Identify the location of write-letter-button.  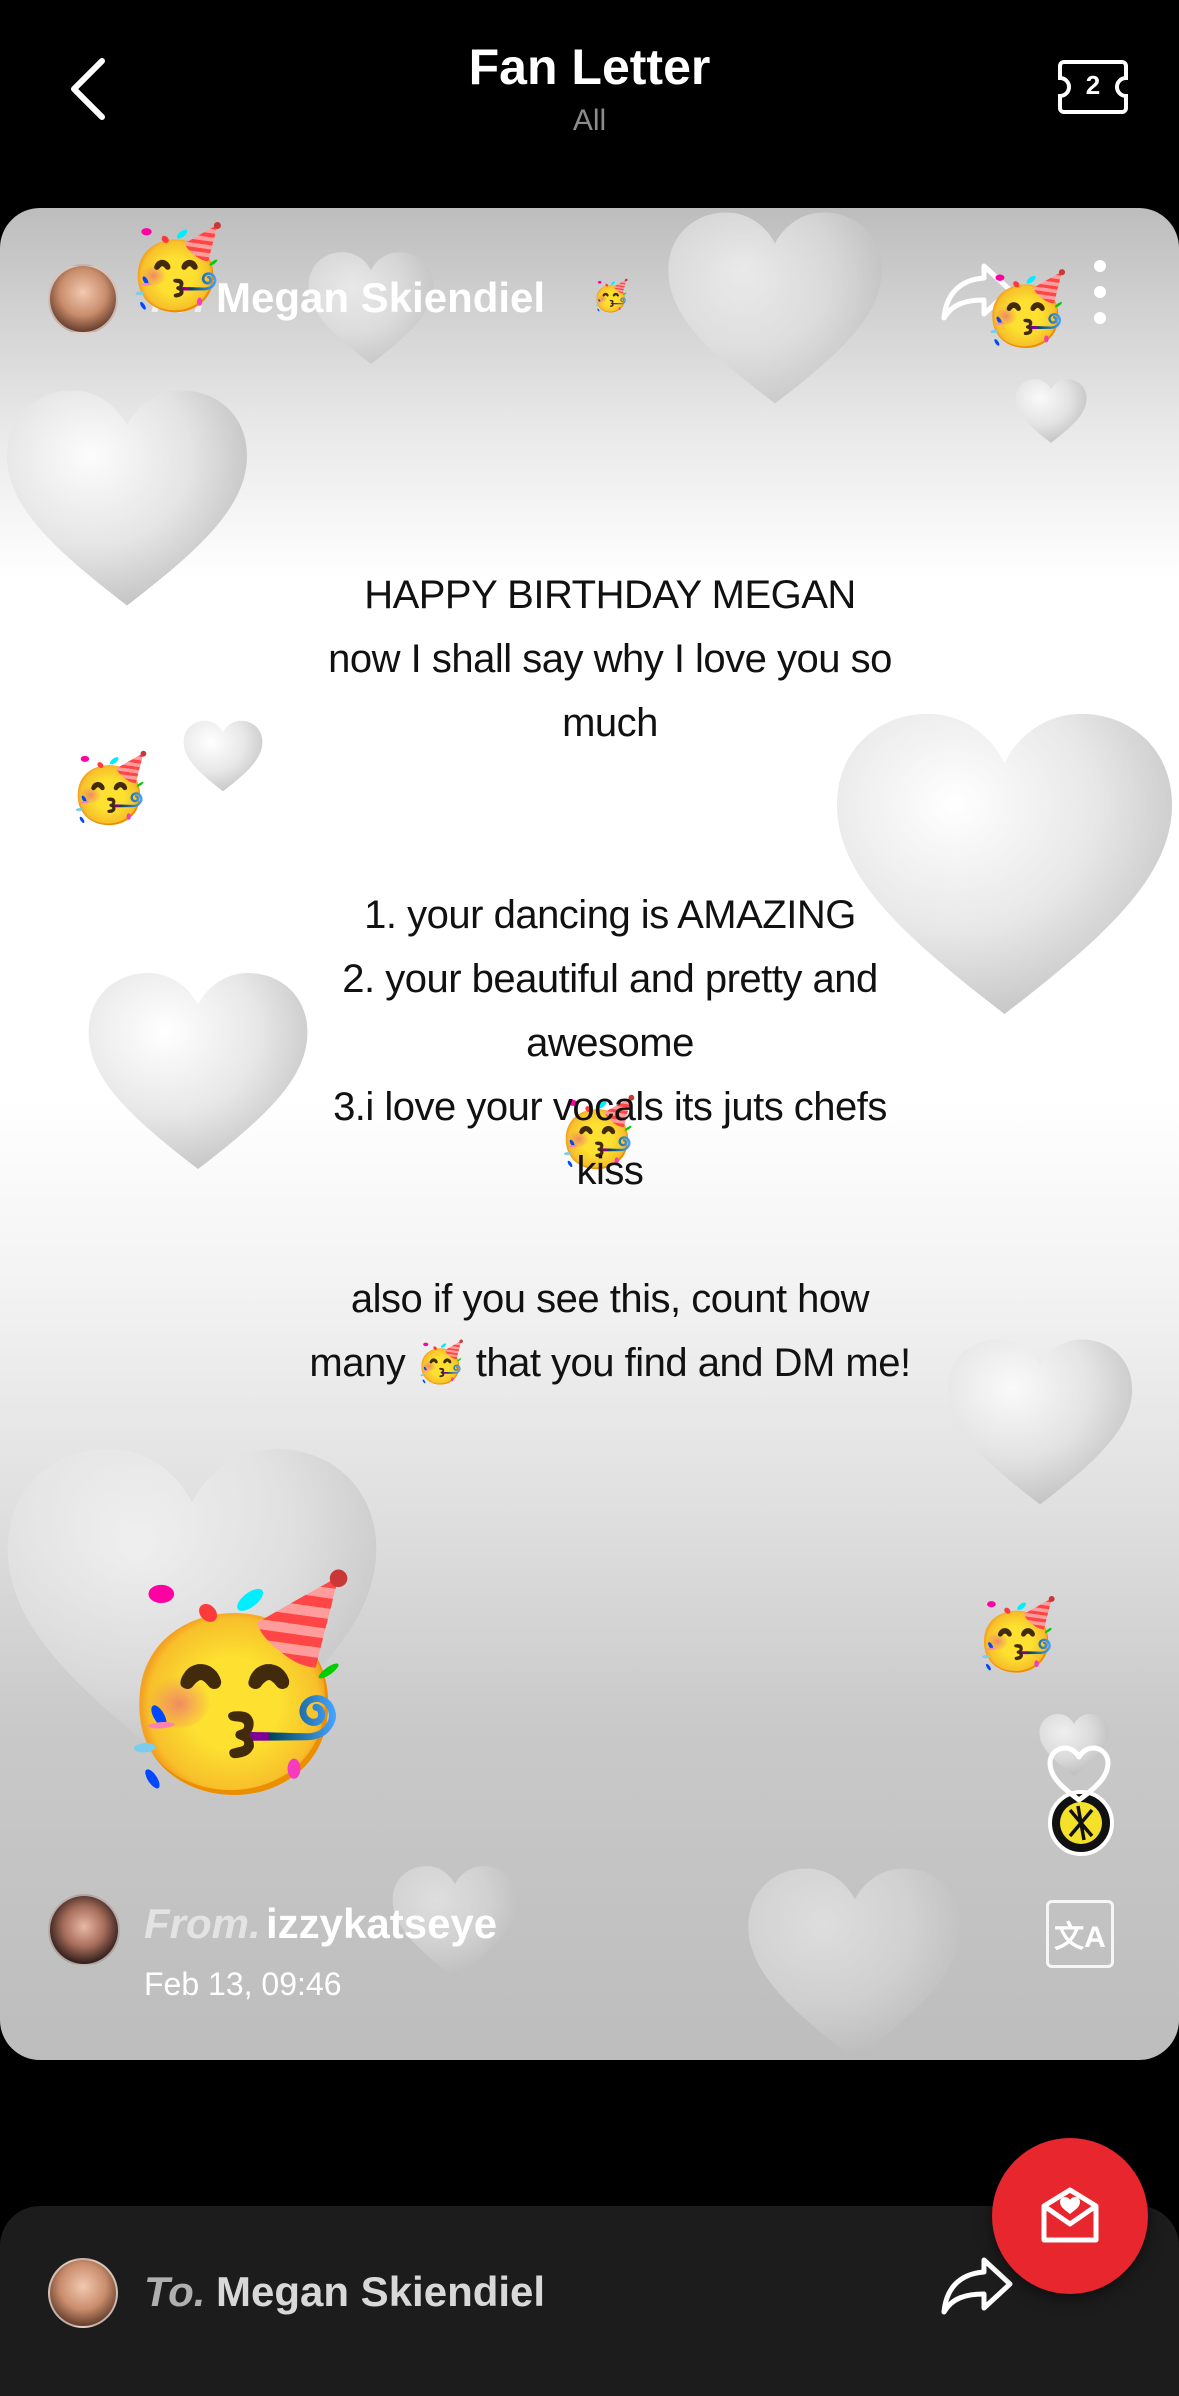
(1070, 2216).